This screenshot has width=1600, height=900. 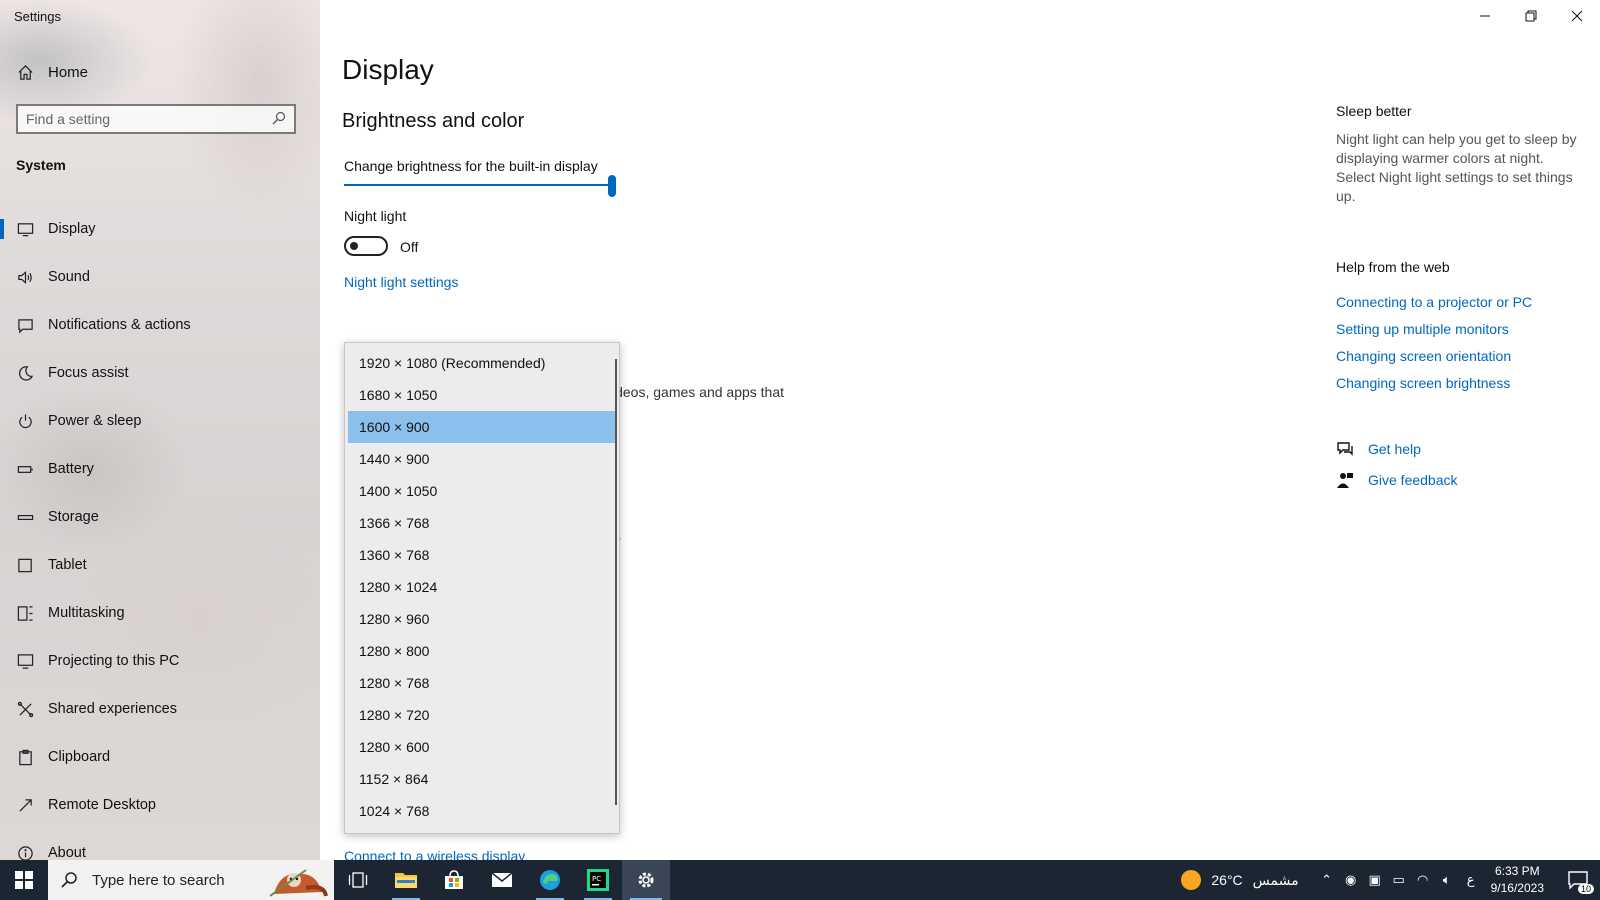 What do you see at coordinates (160, 469) in the screenshot?
I see `sidebar-item-battery: Battery` at bounding box center [160, 469].